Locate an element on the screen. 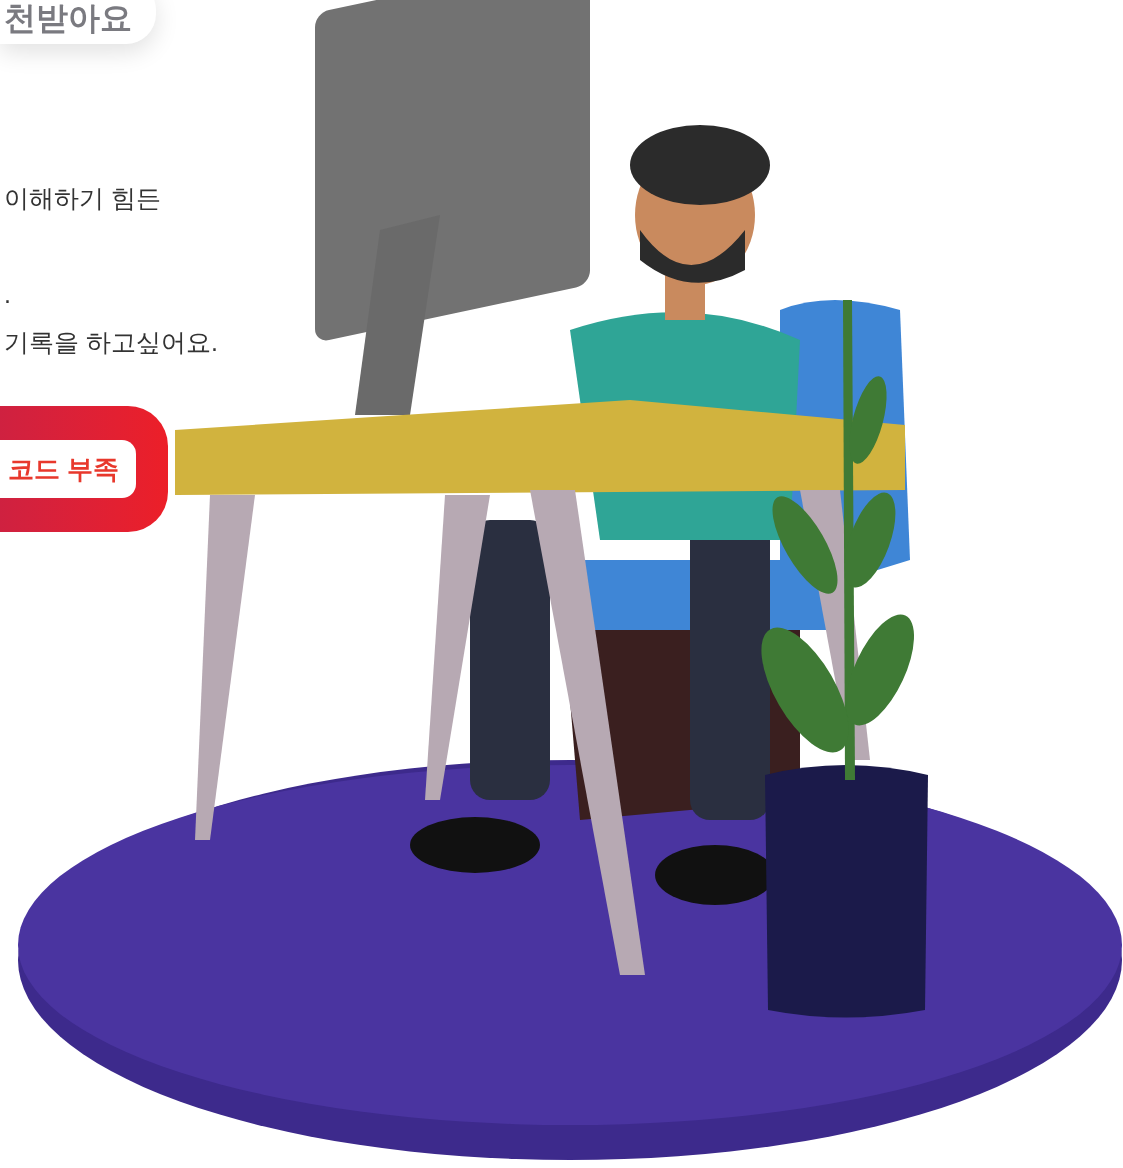  description-line: 이해하기 힘든 is located at coordinates (82, 198).